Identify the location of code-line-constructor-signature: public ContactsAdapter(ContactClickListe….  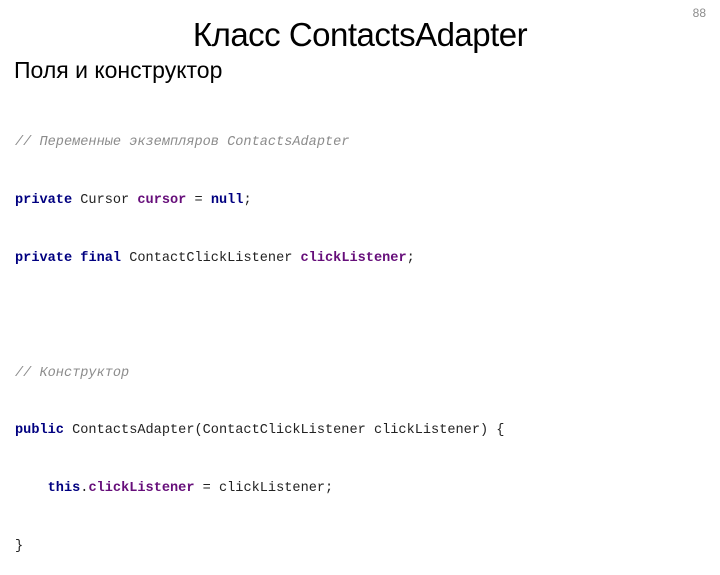
(259, 430).